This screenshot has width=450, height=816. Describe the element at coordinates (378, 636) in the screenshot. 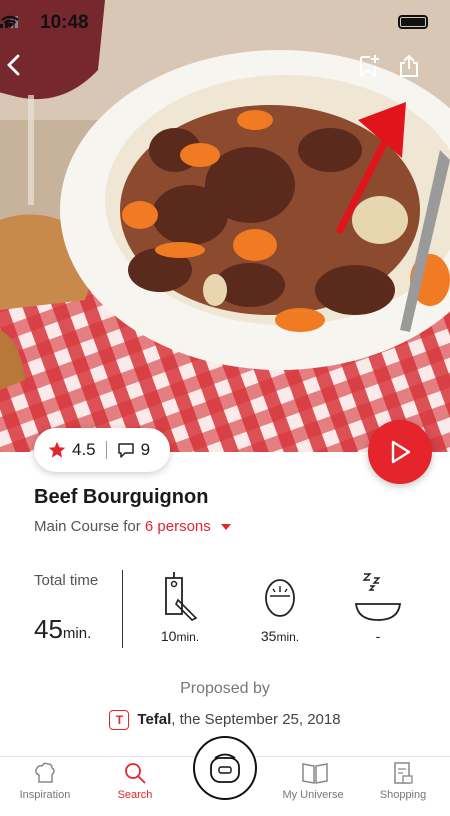

I see `rest-time-value: -` at that location.